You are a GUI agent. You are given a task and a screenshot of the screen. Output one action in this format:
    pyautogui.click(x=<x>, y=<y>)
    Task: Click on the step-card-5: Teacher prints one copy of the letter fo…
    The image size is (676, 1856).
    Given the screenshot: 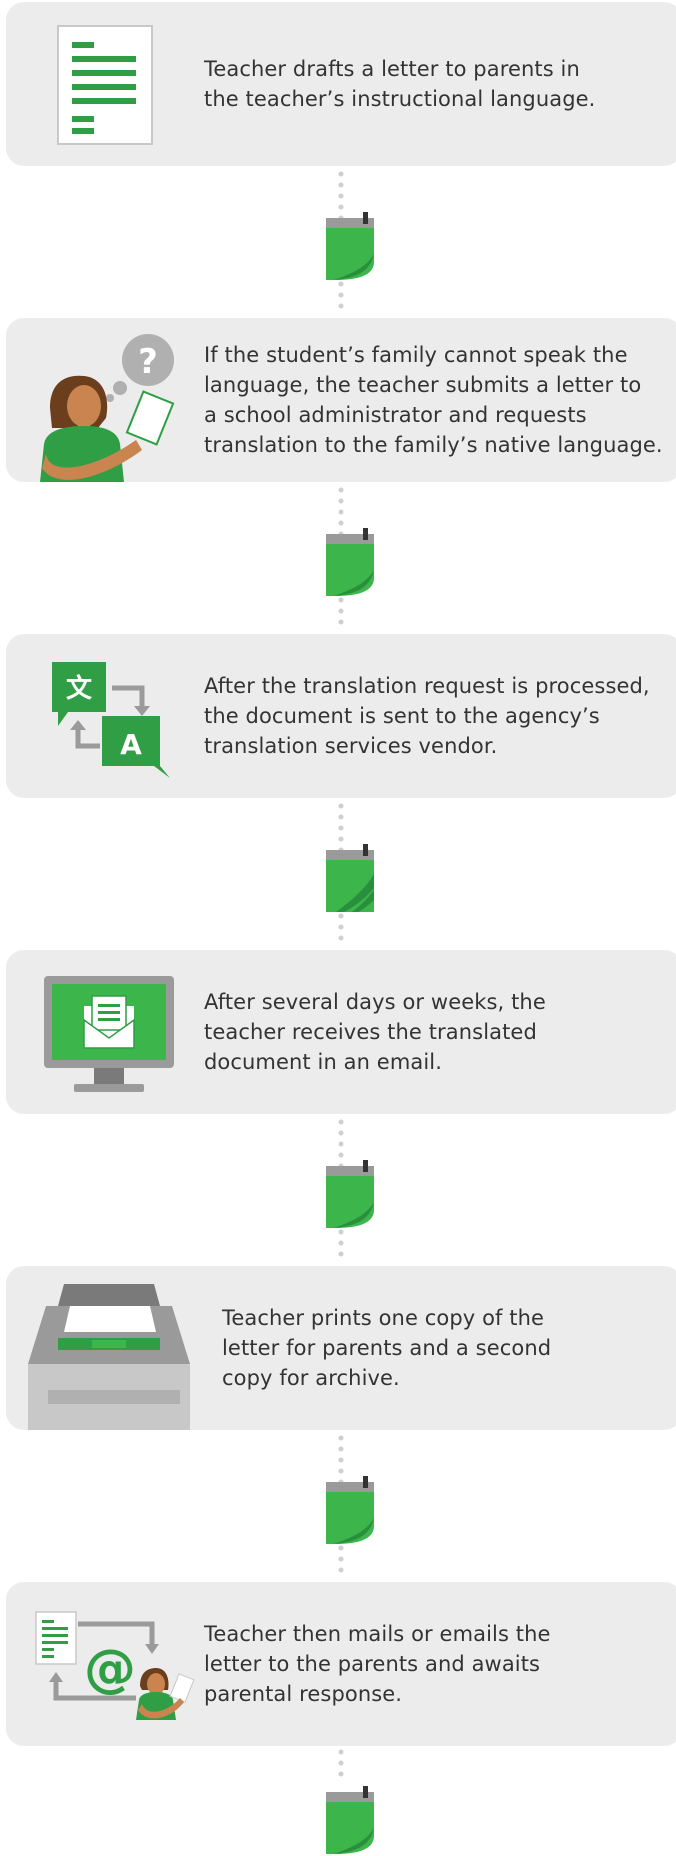 What is the action you would take?
    pyautogui.click(x=341, y=1348)
    